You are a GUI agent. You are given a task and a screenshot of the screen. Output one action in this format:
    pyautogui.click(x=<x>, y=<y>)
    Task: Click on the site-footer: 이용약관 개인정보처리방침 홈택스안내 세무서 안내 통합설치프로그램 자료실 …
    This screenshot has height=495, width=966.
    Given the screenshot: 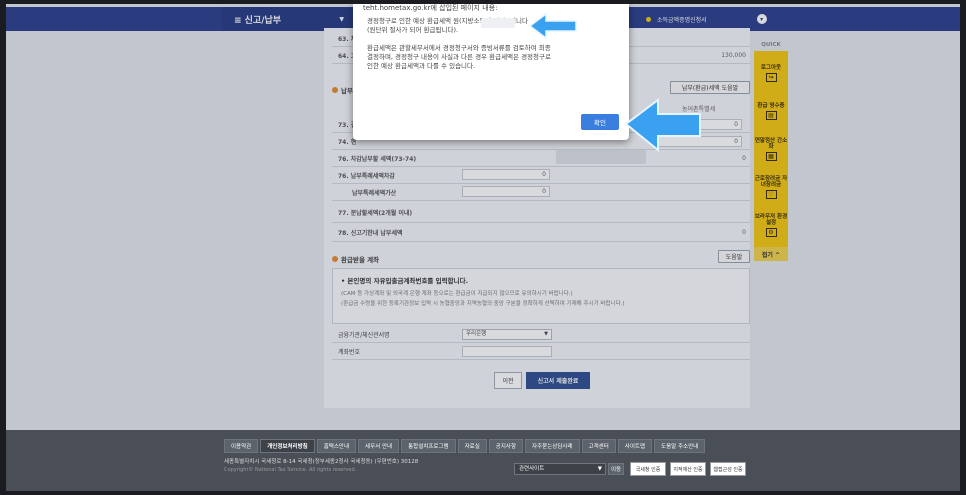 What is the action you would take?
    pyautogui.click(x=483, y=460)
    